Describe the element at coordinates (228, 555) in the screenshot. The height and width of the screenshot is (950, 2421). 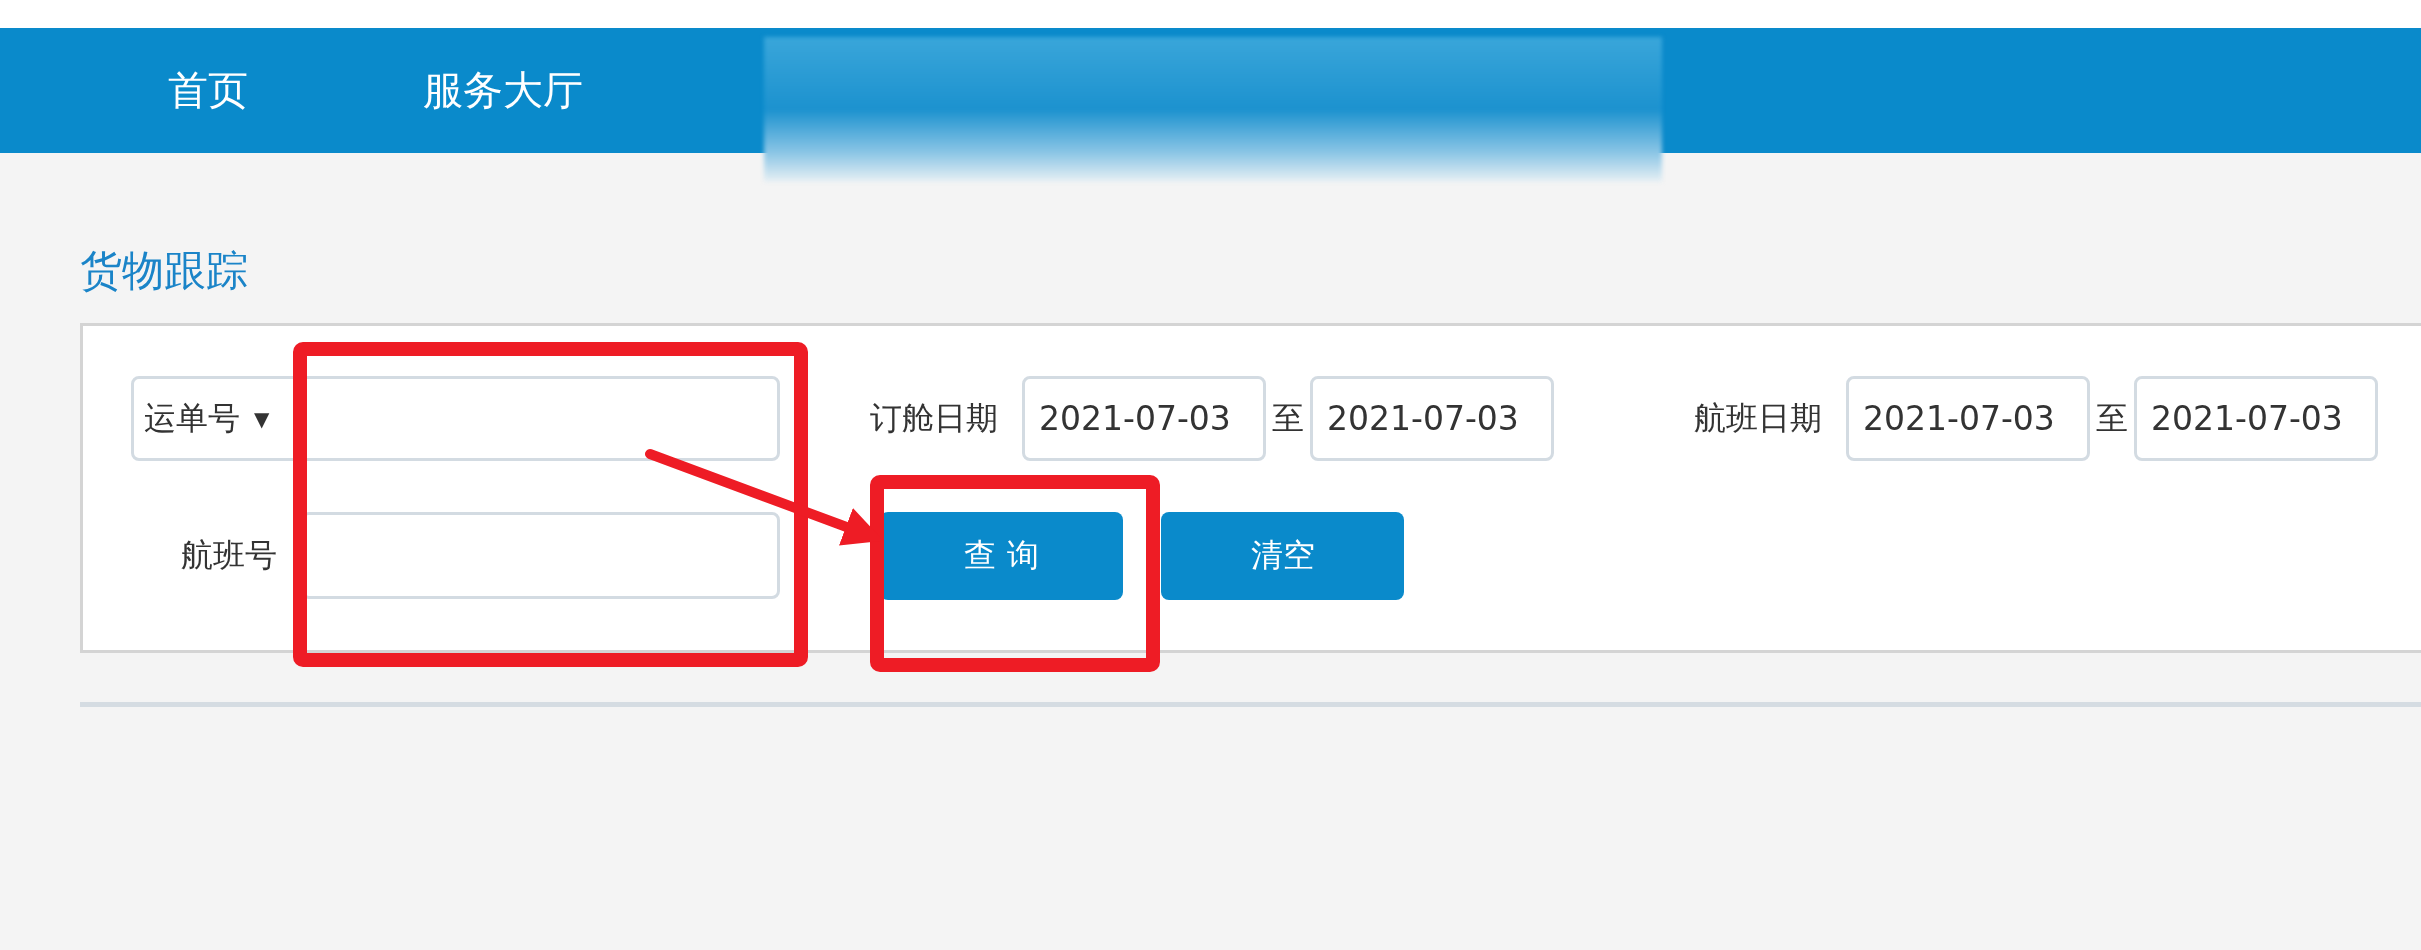
I see `field-label: 航班号` at that location.